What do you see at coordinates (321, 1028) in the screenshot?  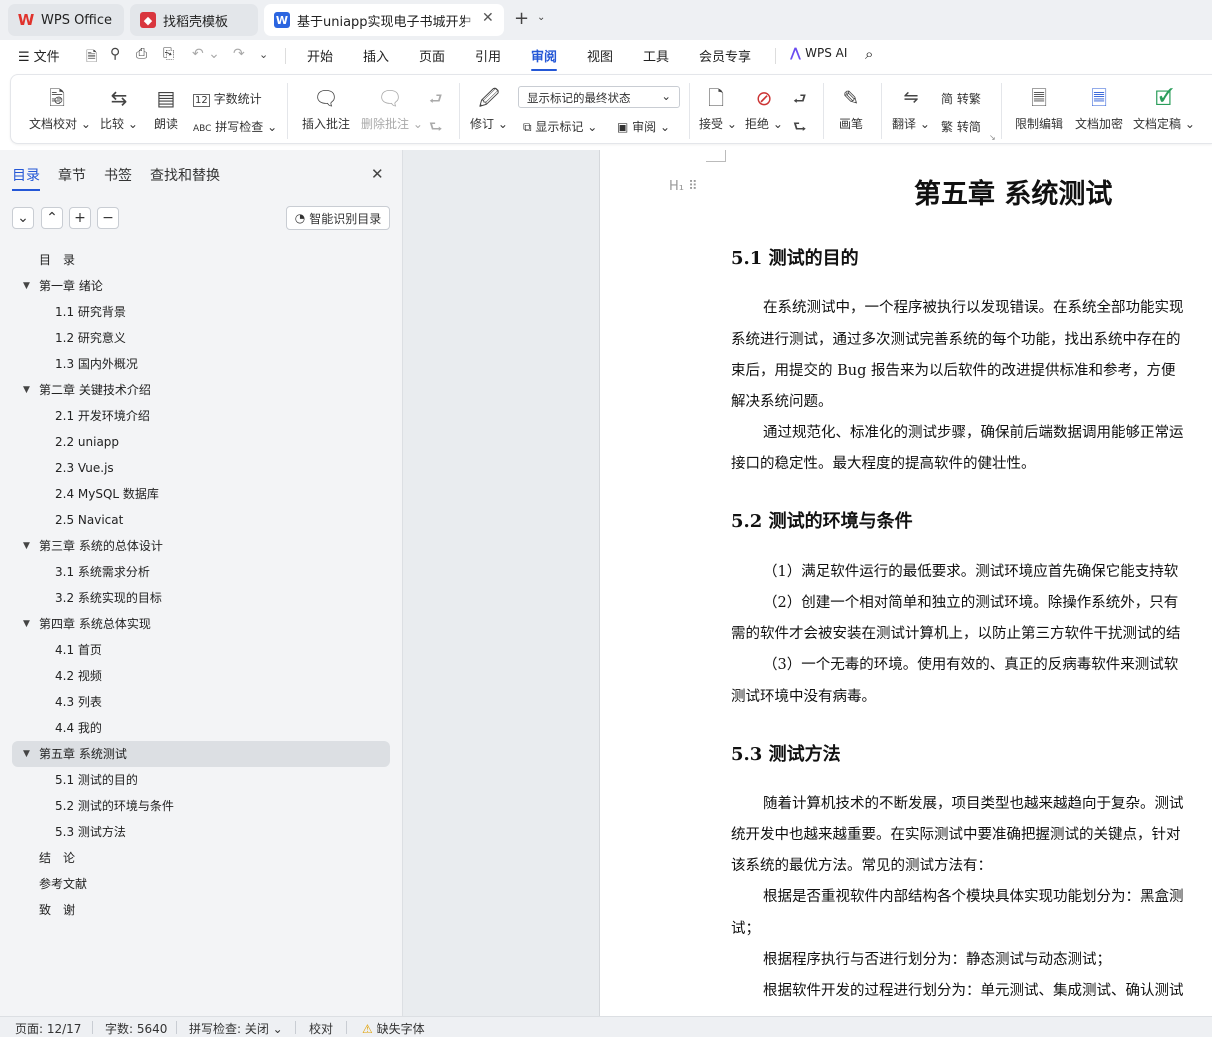 I see `proofread-status: 校对` at bounding box center [321, 1028].